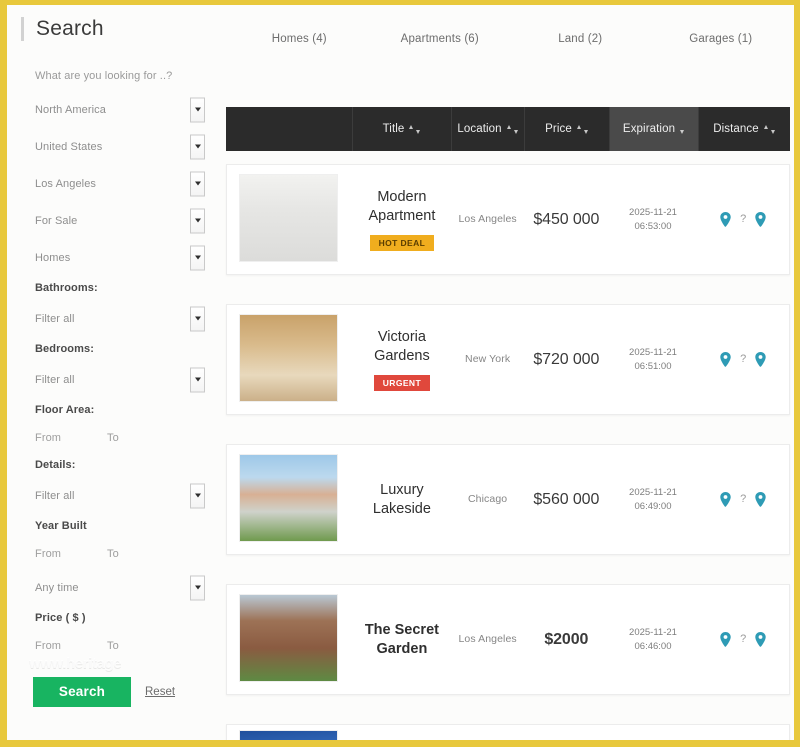  Describe the element at coordinates (143, 646) in the screenshot. I see `price-to-input: To` at that location.